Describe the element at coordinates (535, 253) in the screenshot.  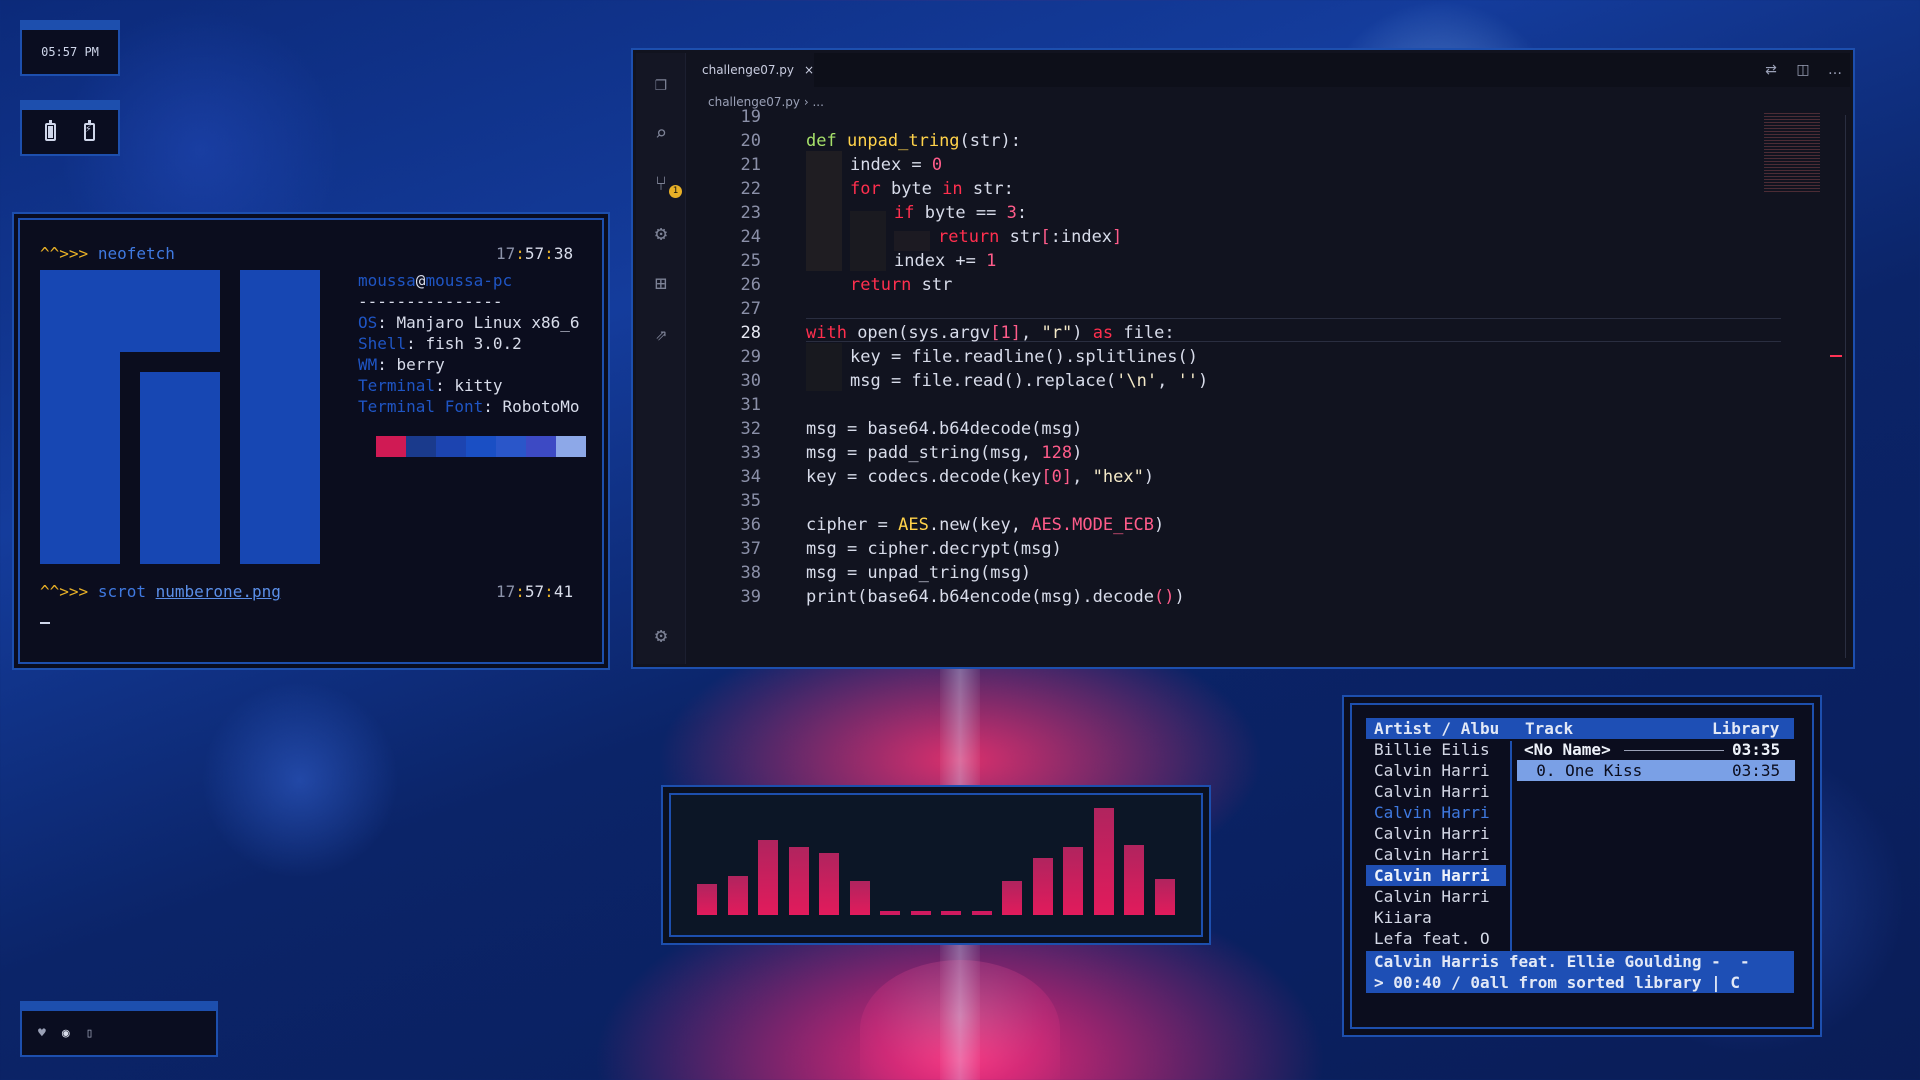
I see `timestamp-1: 17:57:38` at that location.